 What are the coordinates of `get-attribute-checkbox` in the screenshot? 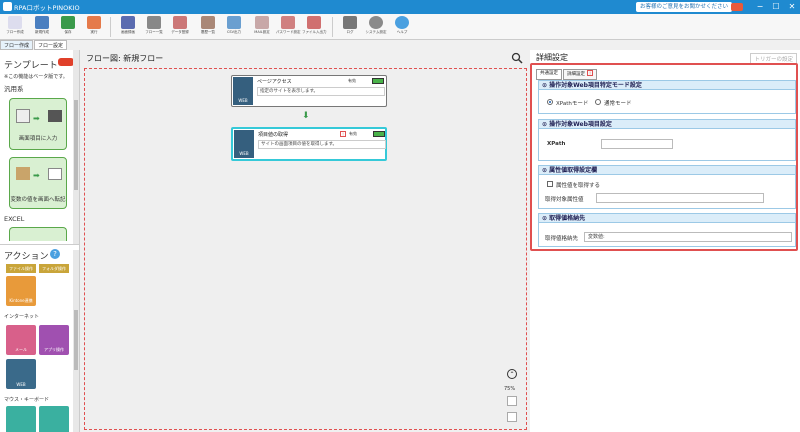 It's located at (550, 184).